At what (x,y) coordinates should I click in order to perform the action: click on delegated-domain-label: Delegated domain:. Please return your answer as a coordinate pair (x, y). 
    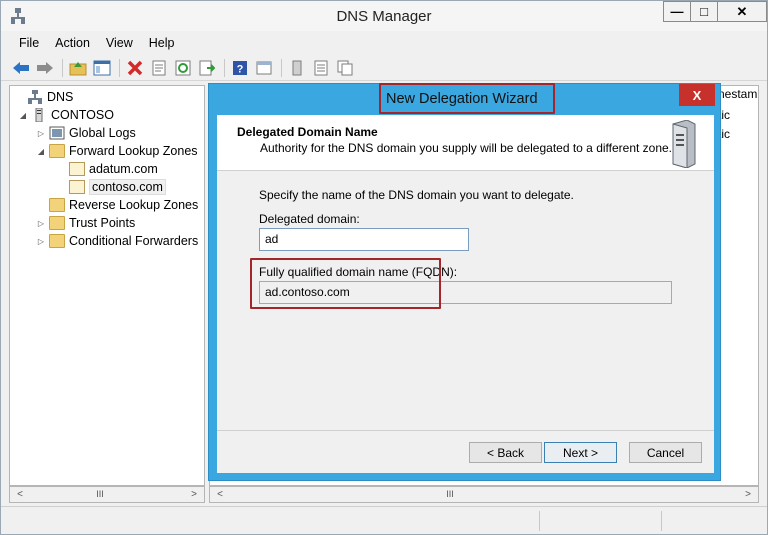
    Looking at the image, I should click on (309, 219).